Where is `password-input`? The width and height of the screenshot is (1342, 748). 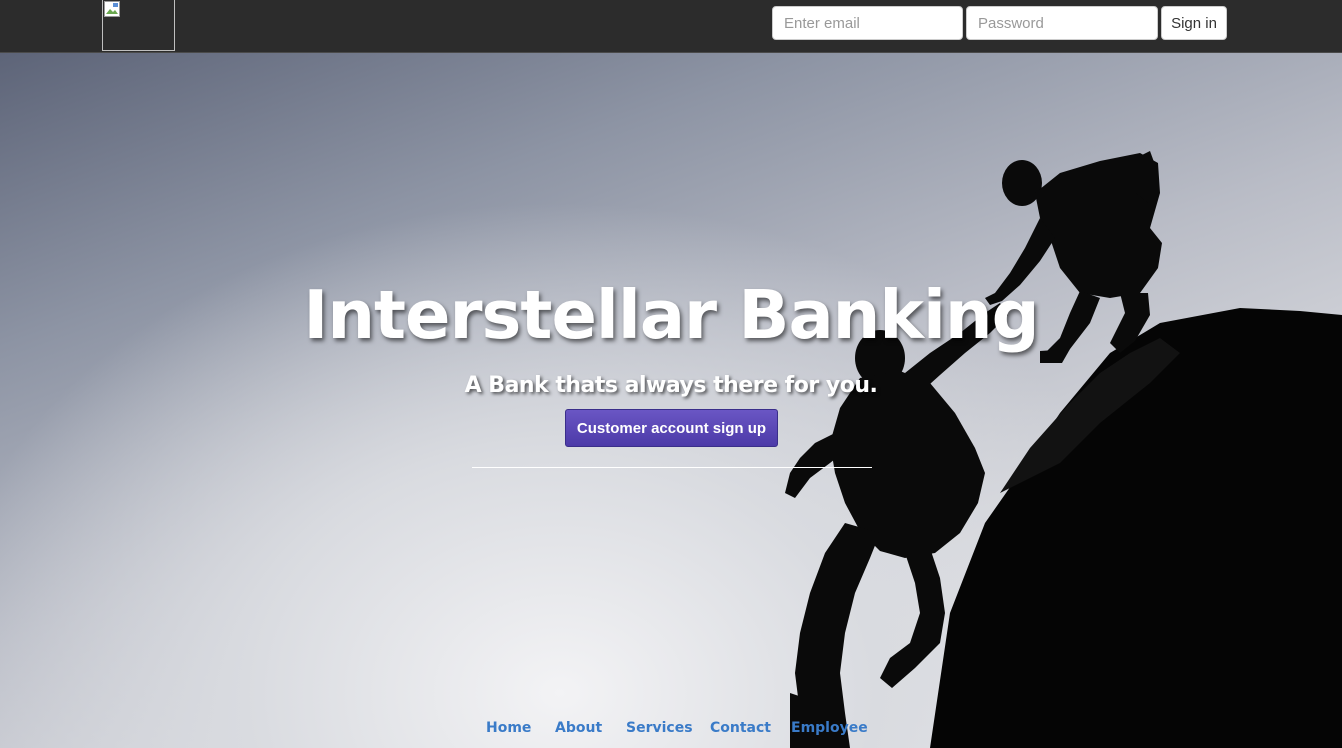
password-input is located at coordinates (1062, 23).